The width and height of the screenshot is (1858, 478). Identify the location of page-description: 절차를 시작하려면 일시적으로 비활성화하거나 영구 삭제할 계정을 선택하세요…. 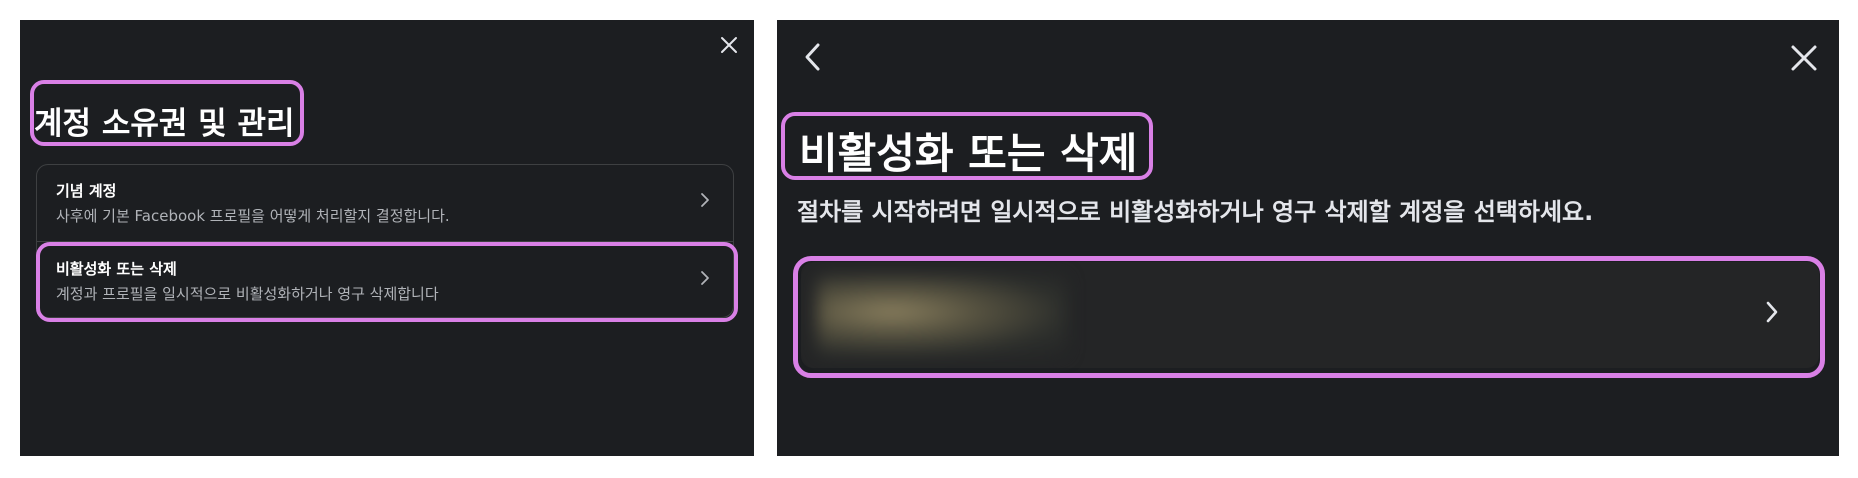
(1195, 212).